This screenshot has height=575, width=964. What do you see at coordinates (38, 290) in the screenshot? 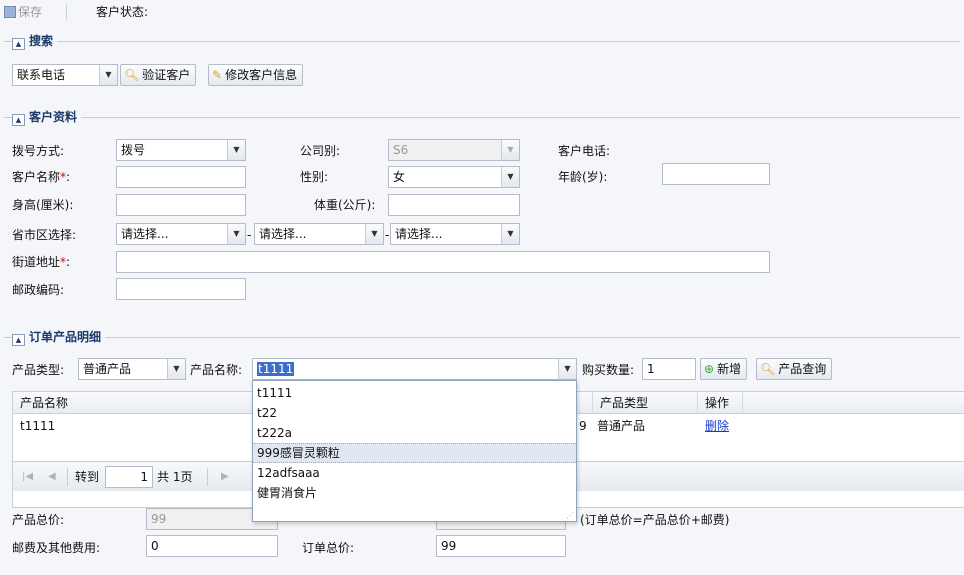
I see `zip-label: 邮政编码:` at bounding box center [38, 290].